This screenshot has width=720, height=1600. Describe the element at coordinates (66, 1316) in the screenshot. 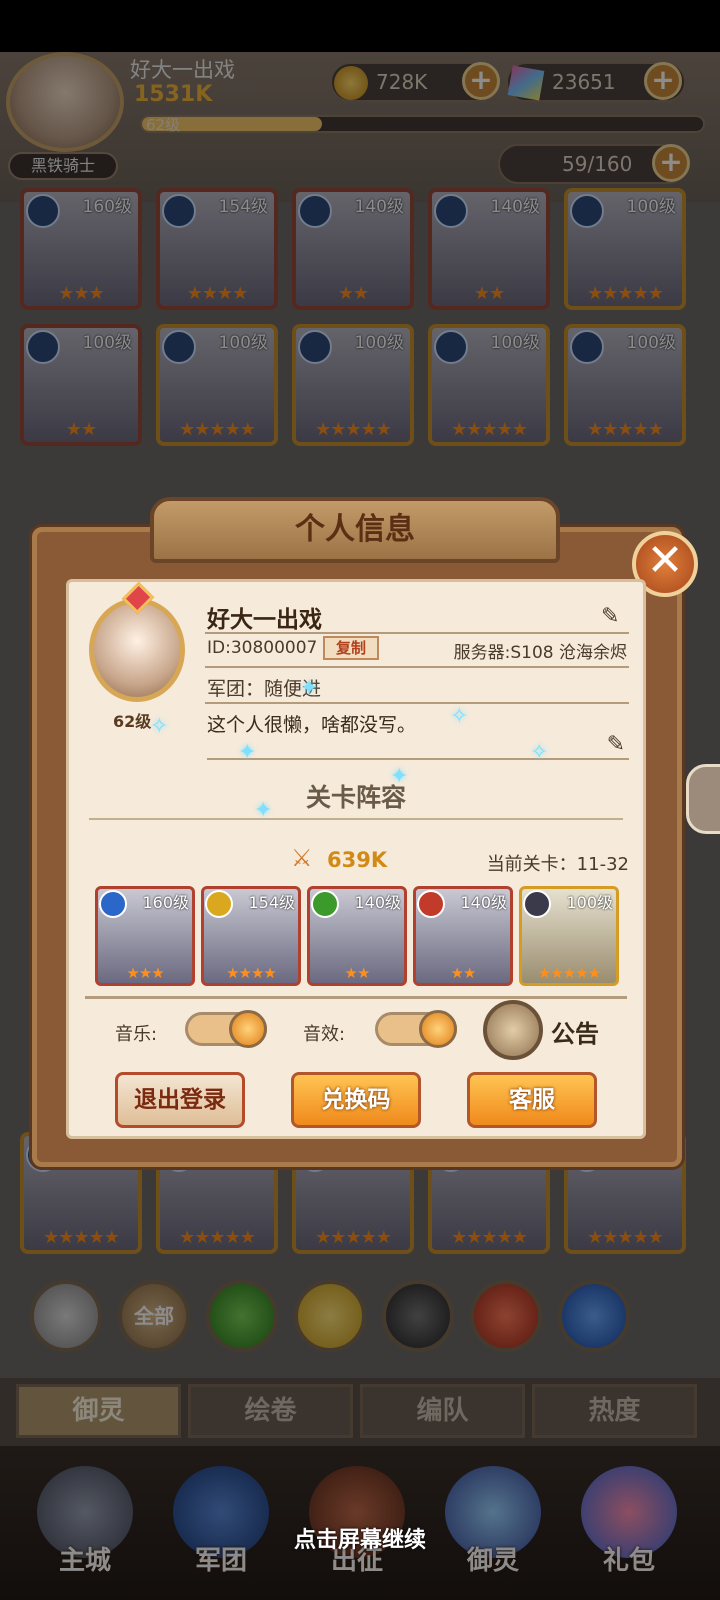

I see `collapse-up-icon` at that location.